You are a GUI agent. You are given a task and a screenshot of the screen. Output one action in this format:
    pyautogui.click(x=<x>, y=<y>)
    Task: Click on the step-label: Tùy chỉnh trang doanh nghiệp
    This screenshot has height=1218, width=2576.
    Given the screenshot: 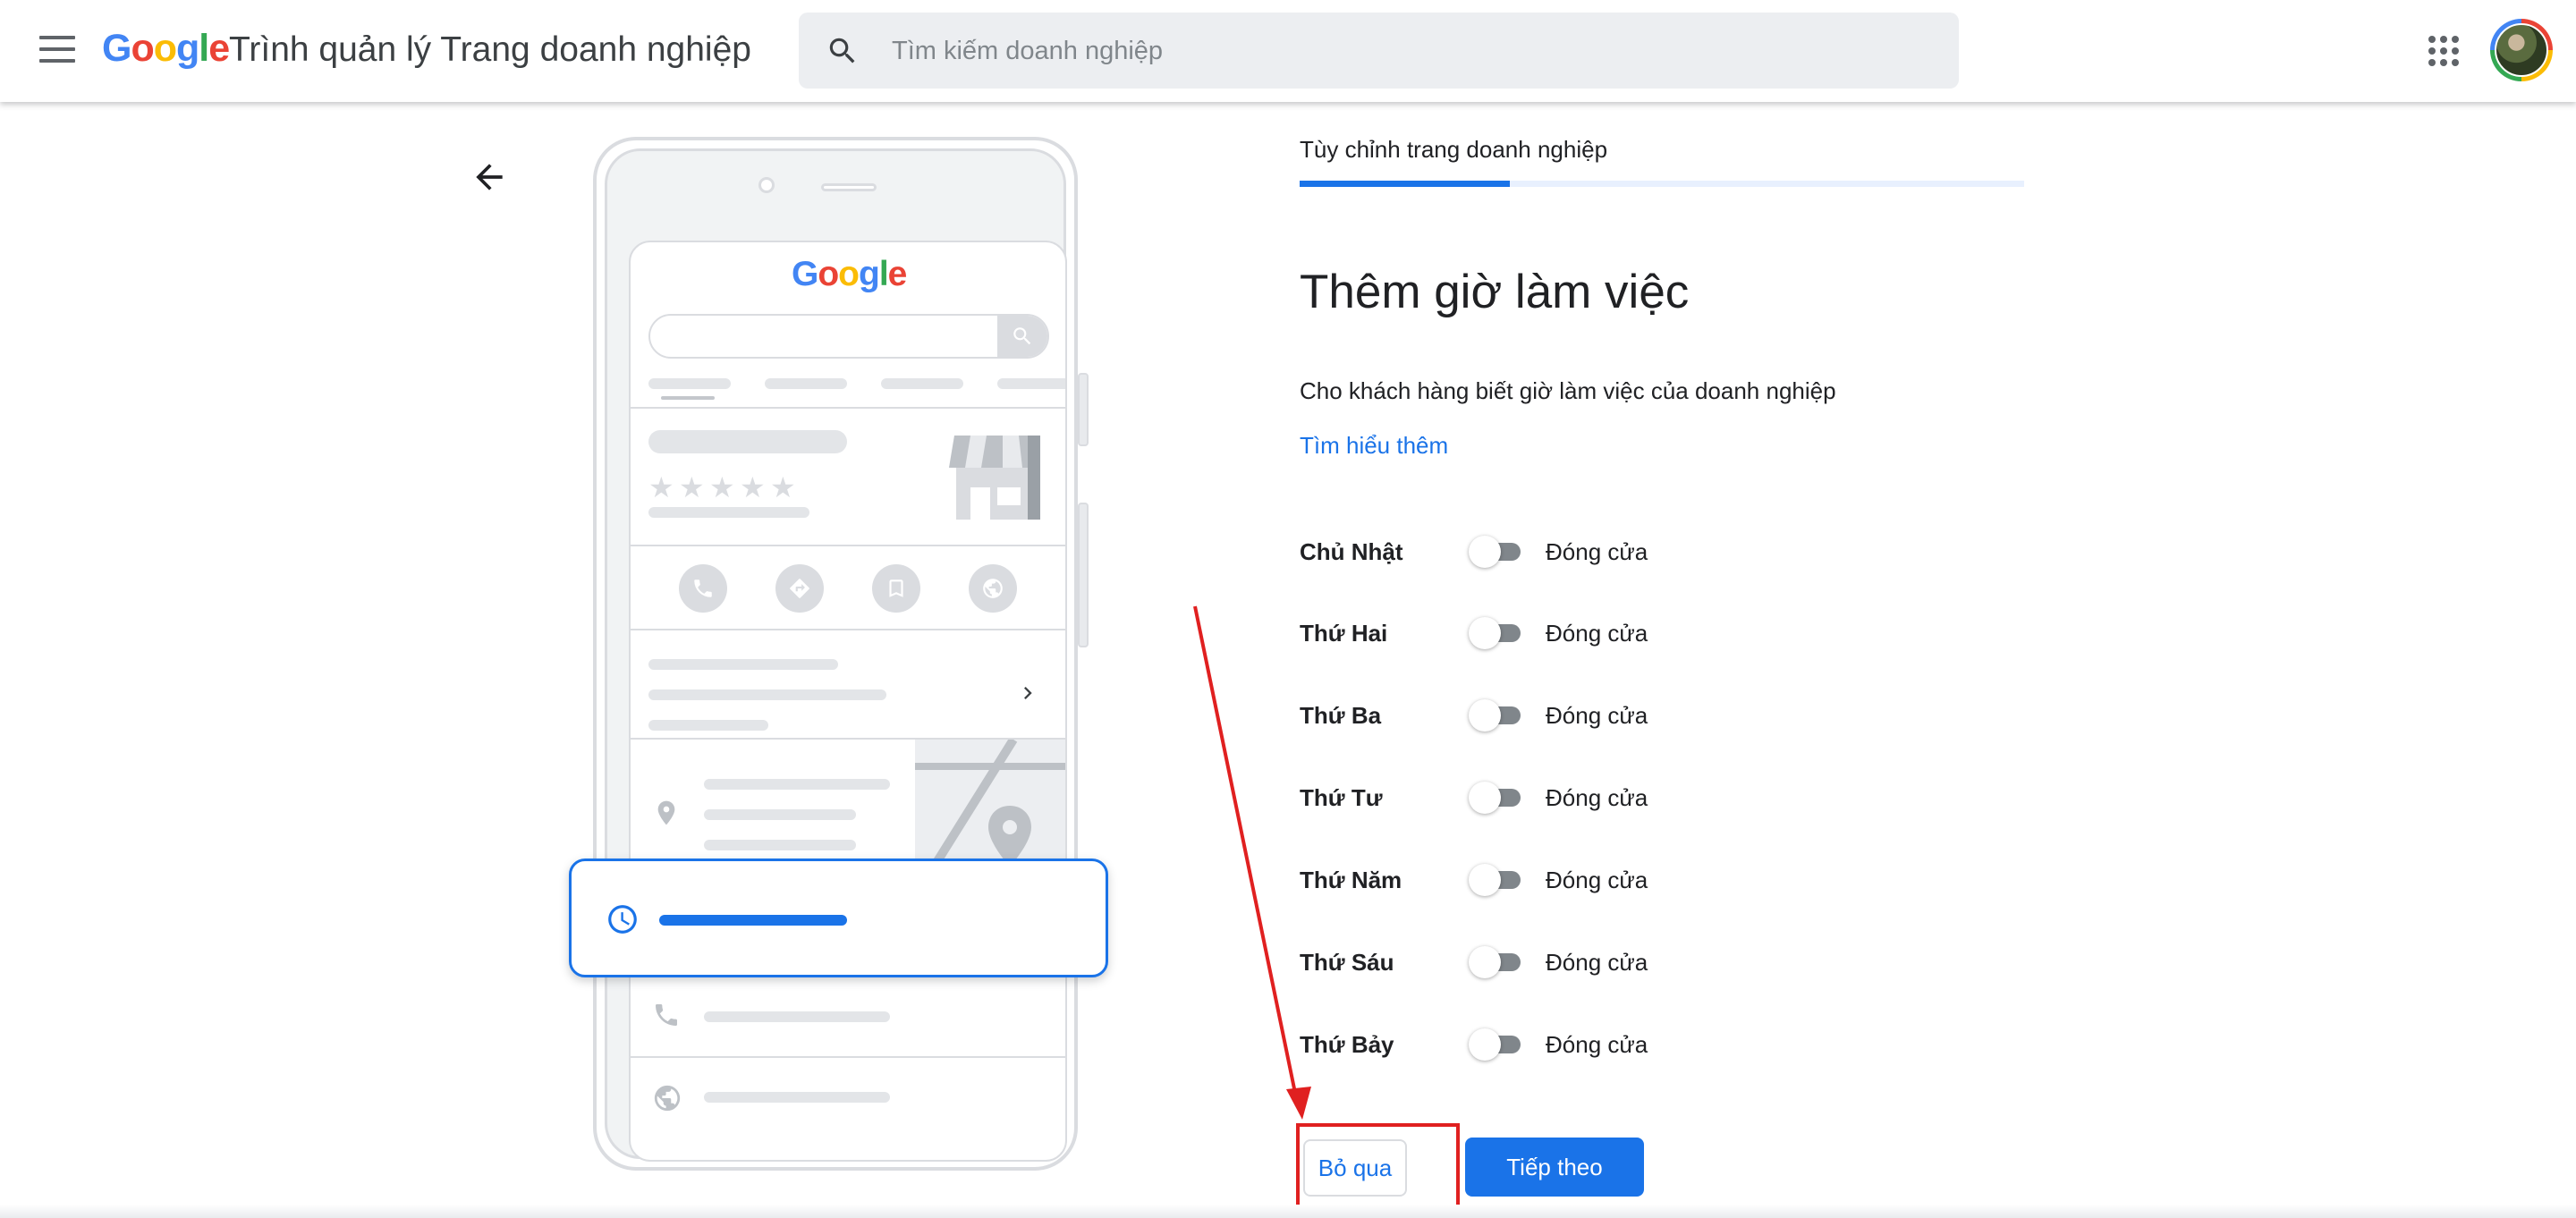 What is the action you would take?
    pyautogui.click(x=1454, y=149)
    